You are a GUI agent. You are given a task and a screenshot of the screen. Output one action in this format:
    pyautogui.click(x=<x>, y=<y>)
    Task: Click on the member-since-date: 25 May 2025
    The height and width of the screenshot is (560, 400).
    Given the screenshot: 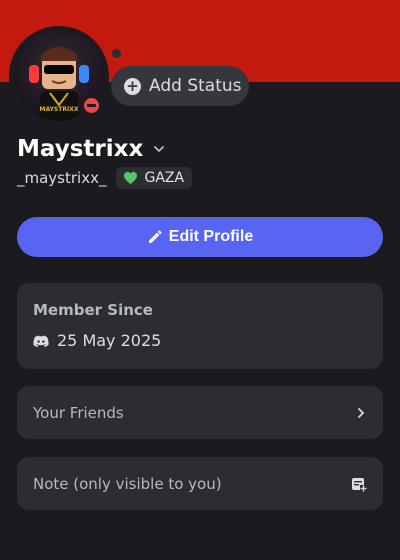 What is the action you would take?
    pyautogui.click(x=109, y=340)
    